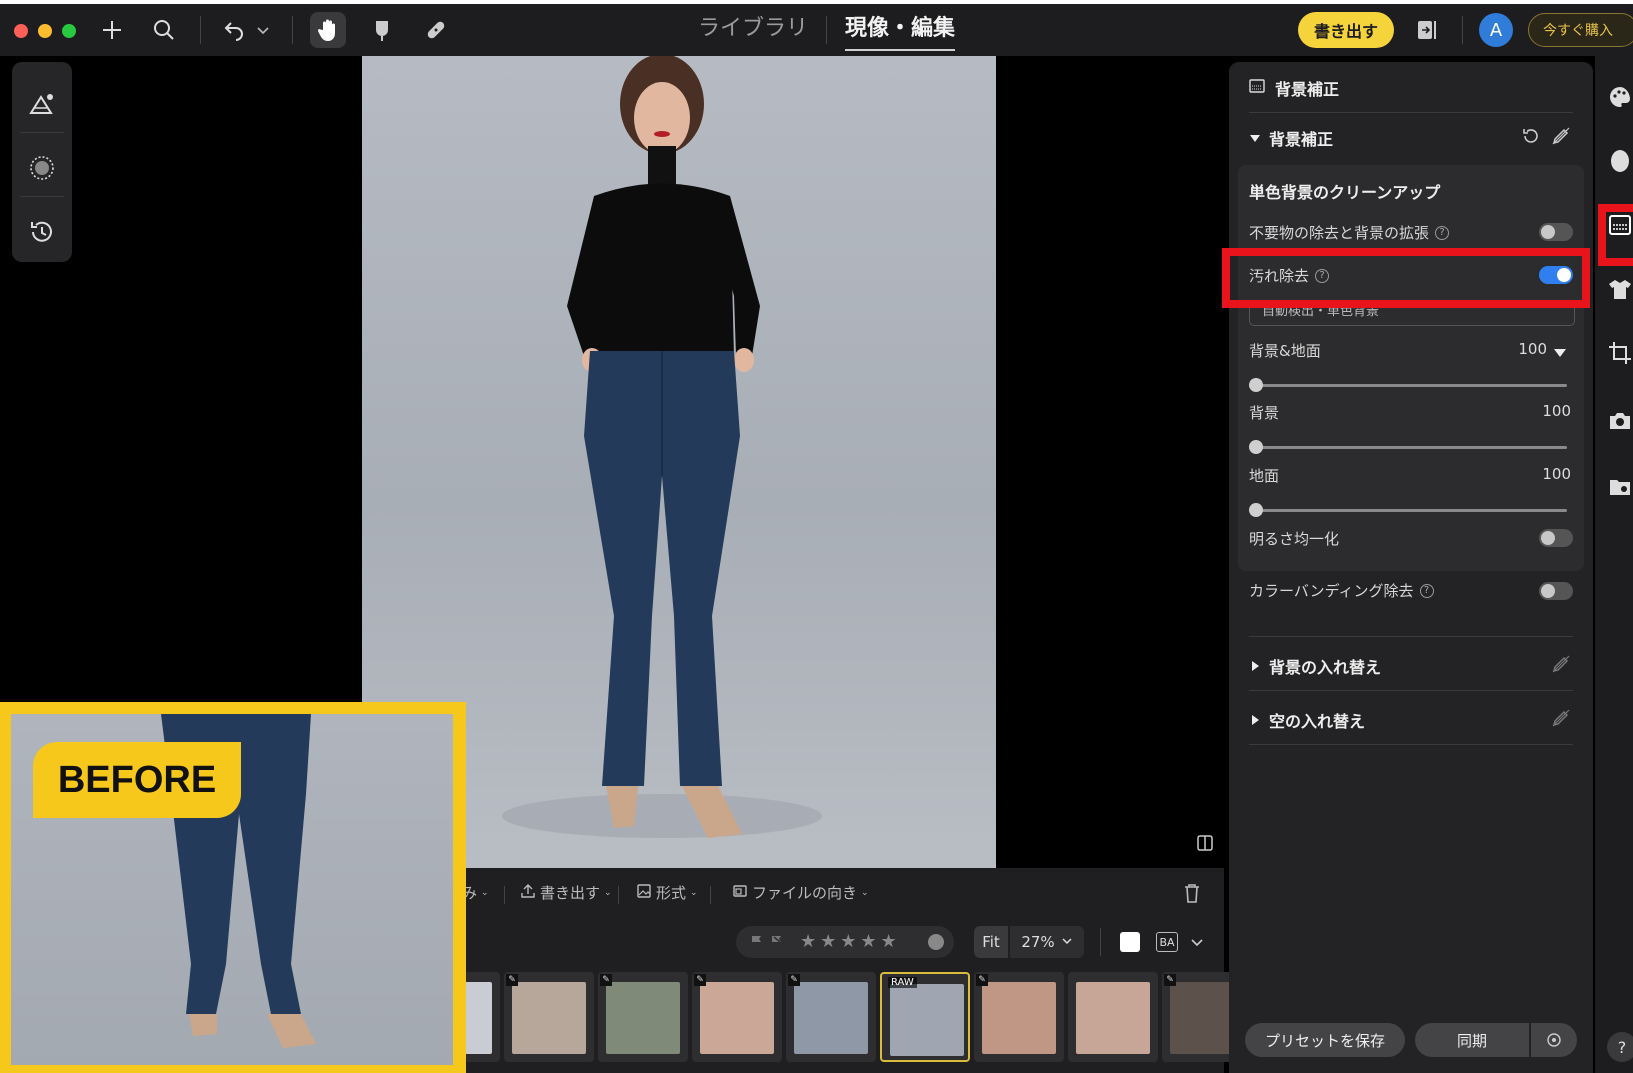 This screenshot has height=1073, width=1633. I want to click on filmstrip-thumbnail, so click(1113, 1017).